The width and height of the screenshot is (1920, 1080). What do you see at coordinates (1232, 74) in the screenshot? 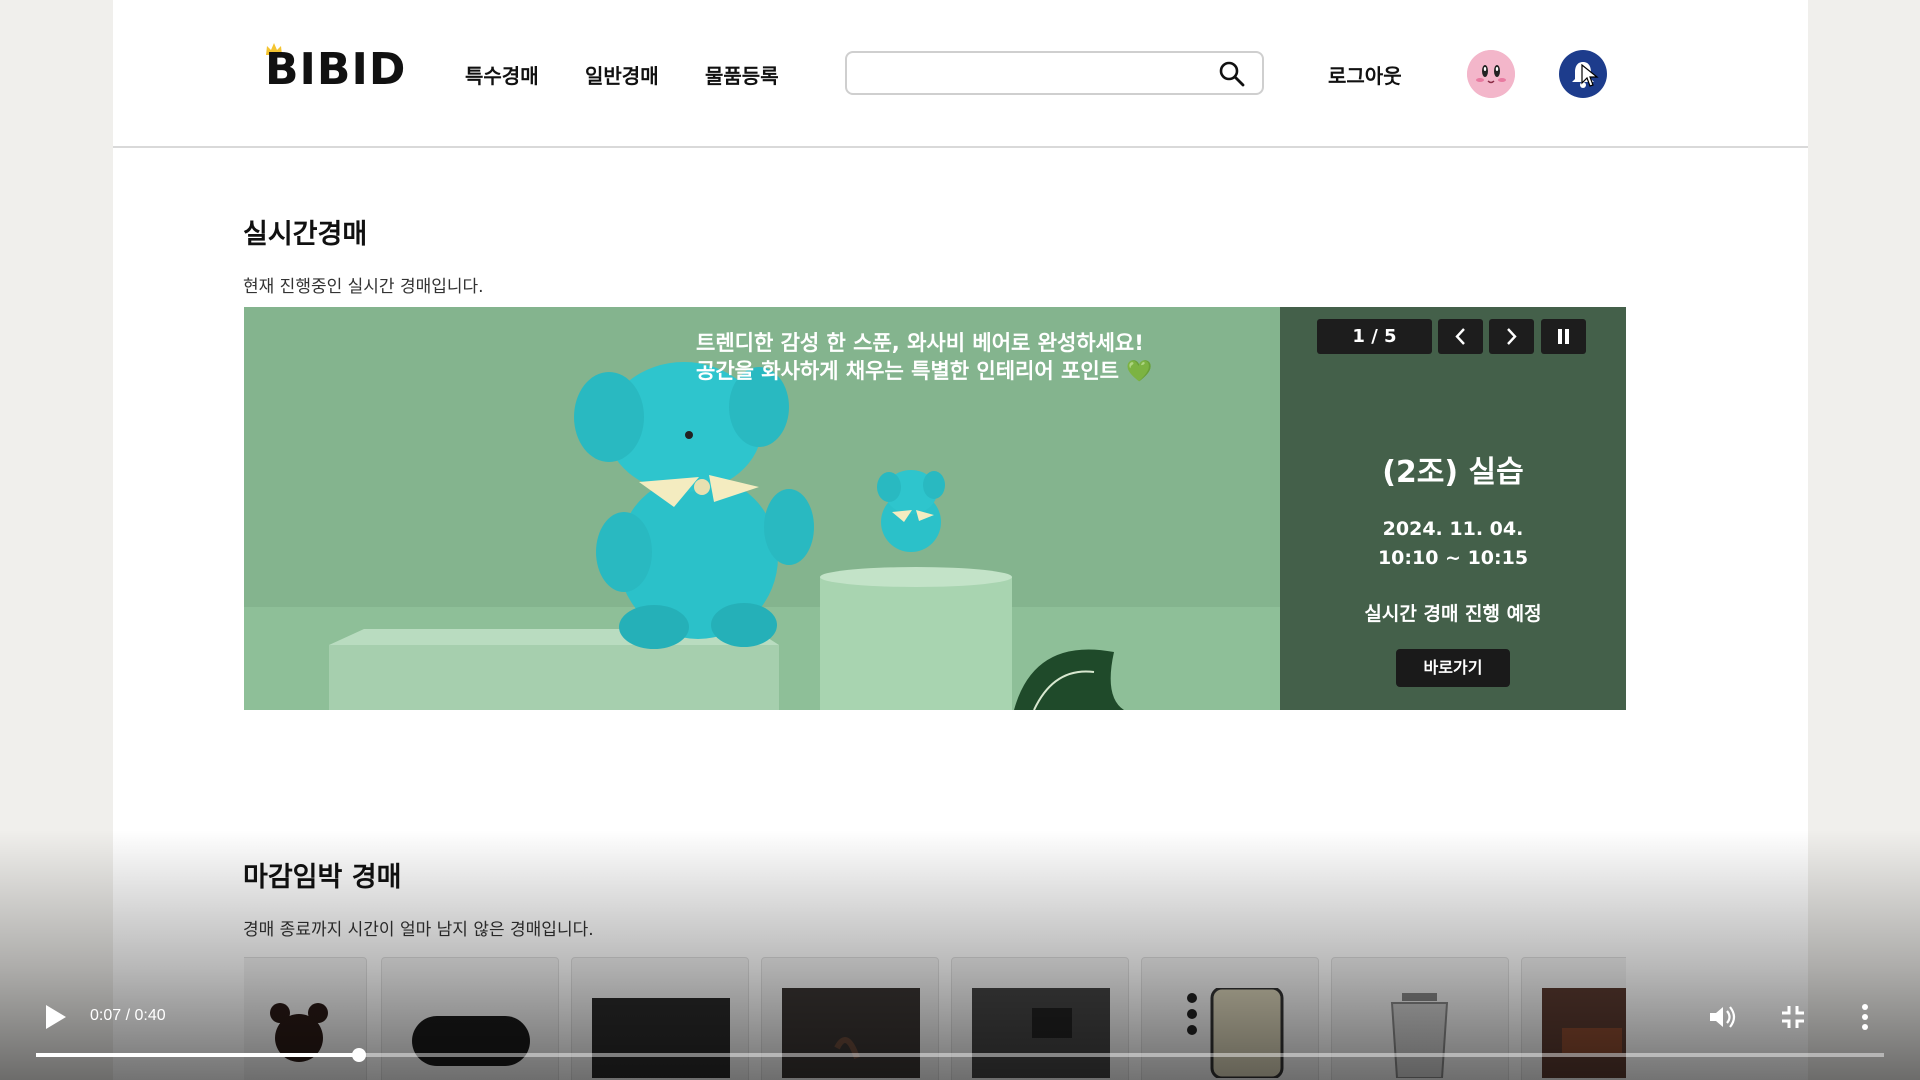
I see `search-icon` at bounding box center [1232, 74].